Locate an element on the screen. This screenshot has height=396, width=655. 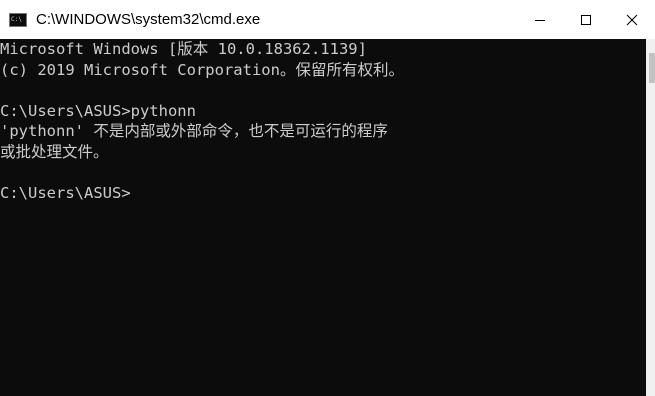
minimize-icon is located at coordinates (540, 20).